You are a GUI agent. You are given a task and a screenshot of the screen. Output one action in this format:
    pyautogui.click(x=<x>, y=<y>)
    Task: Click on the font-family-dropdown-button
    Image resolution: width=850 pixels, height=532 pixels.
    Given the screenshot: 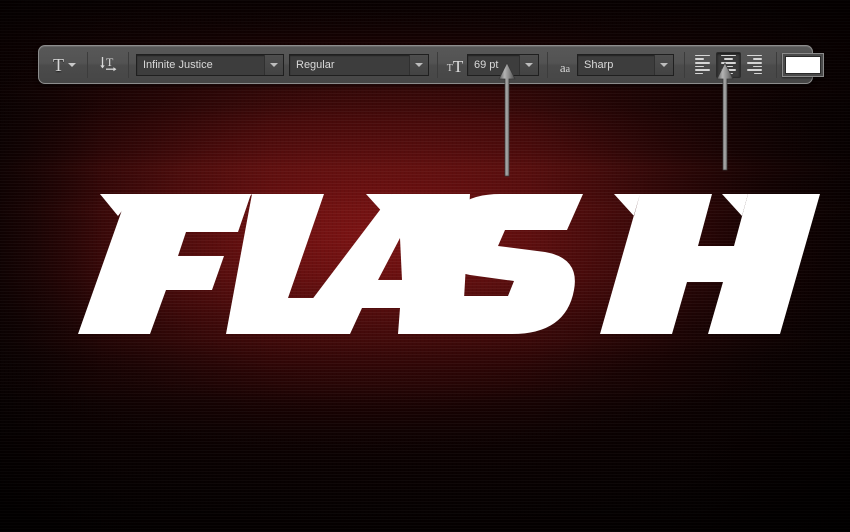 What is the action you would take?
    pyautogui.click(x=273, y=64)
    